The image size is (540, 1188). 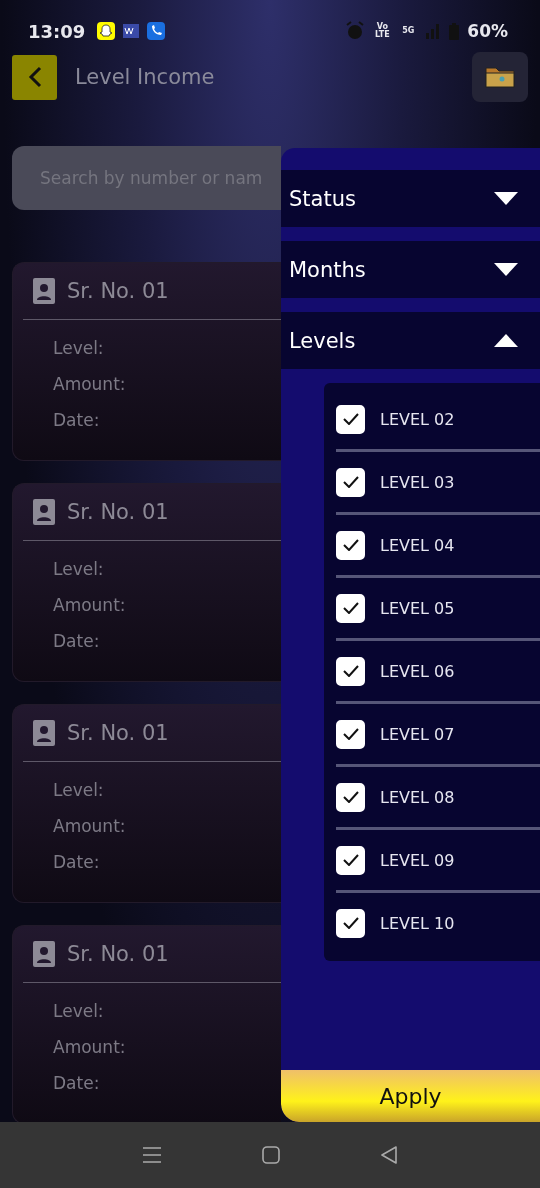 I want to click on level-option: LEVEL 05, so click(x=417, y=608).